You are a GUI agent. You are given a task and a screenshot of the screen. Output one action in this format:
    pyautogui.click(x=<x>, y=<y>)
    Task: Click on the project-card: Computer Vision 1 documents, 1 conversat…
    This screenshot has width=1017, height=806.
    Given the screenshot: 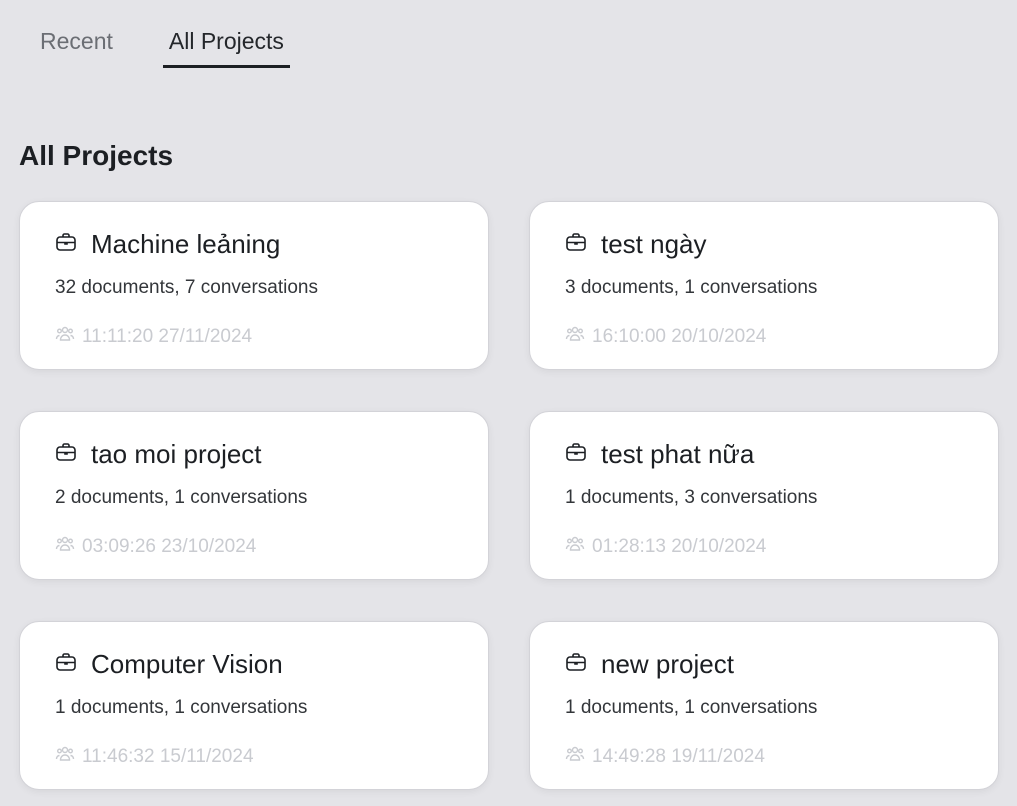 What is the action you would take?
    pyautogui.click(x=254, y=705)
    